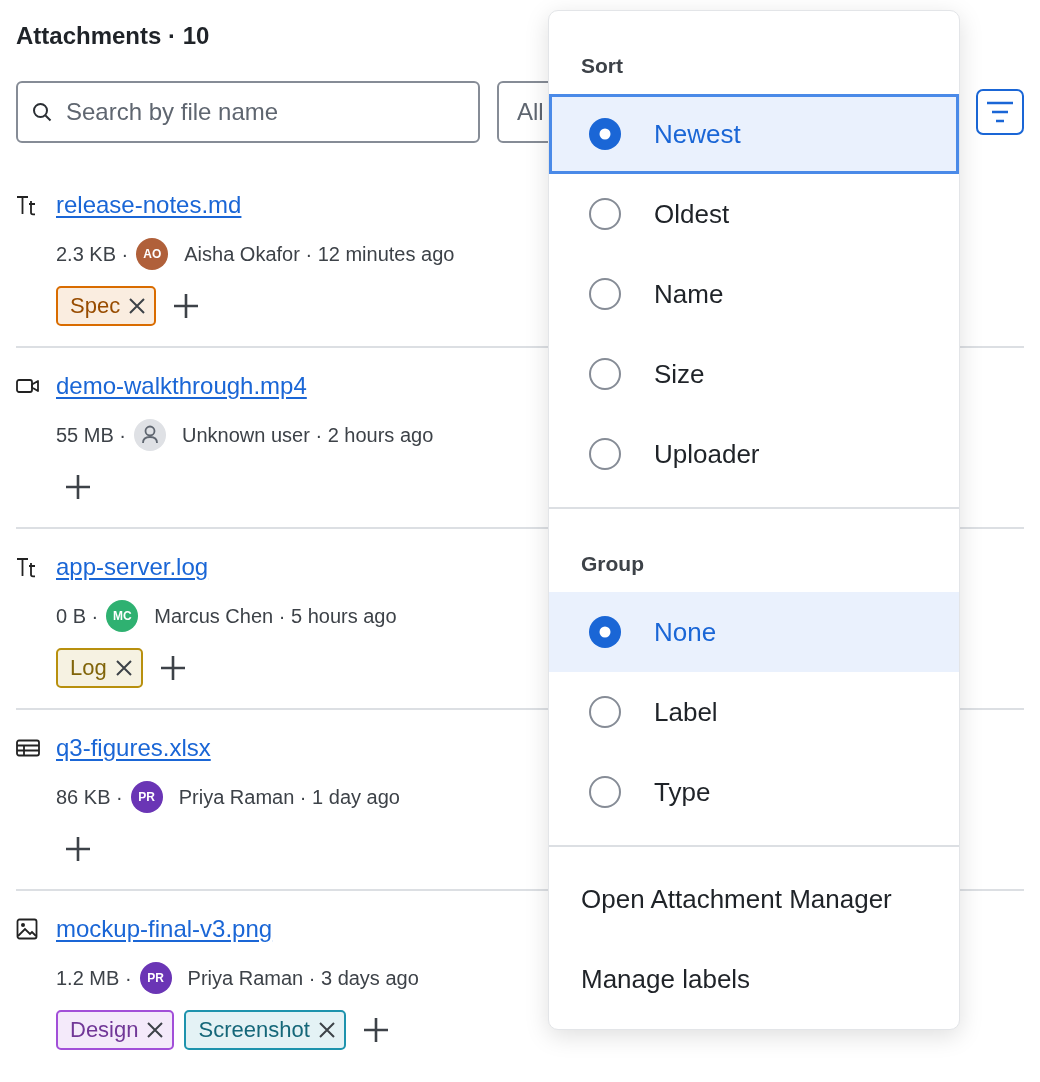 The width and height of the screenshot is (1040, 1082). I want to click on menu-action: Open Attachment Manager, so click(754, 899).